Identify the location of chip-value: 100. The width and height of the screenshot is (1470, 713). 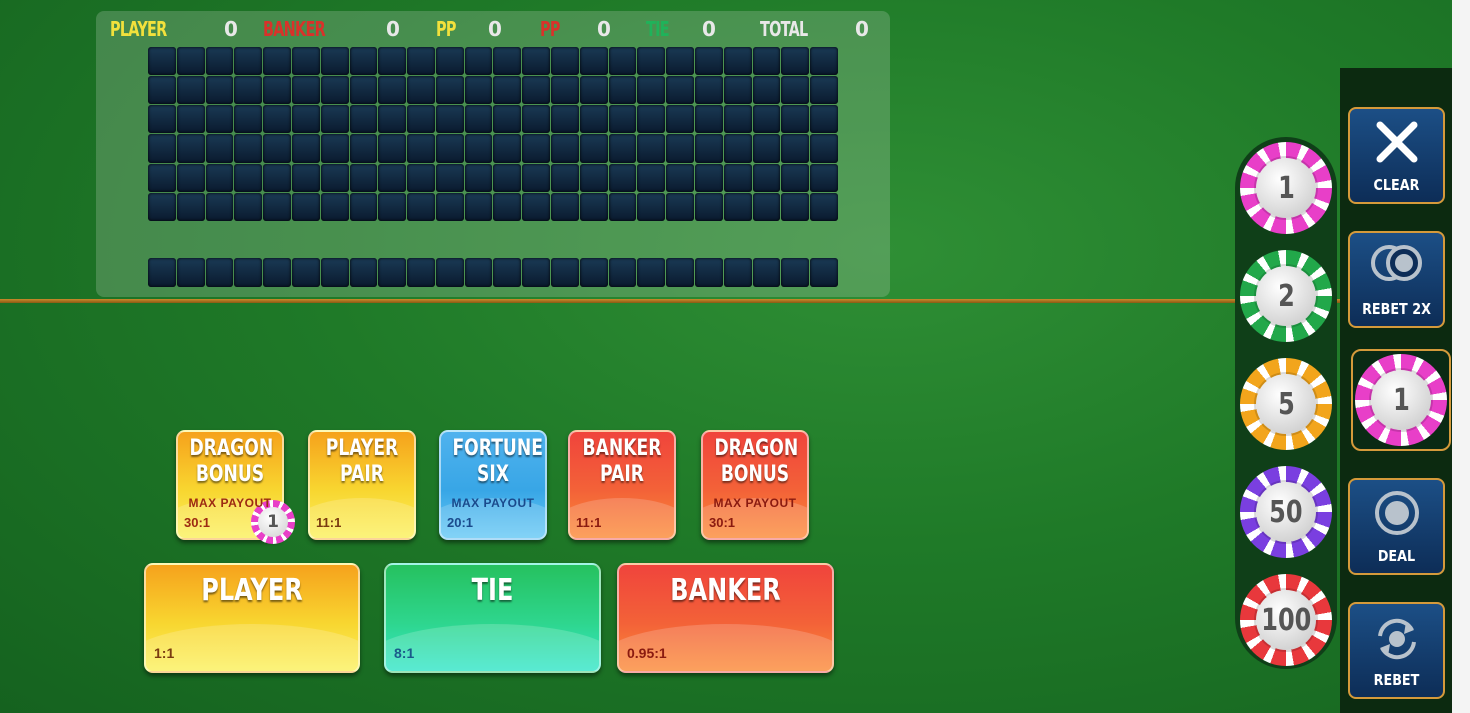
(1286, 620).